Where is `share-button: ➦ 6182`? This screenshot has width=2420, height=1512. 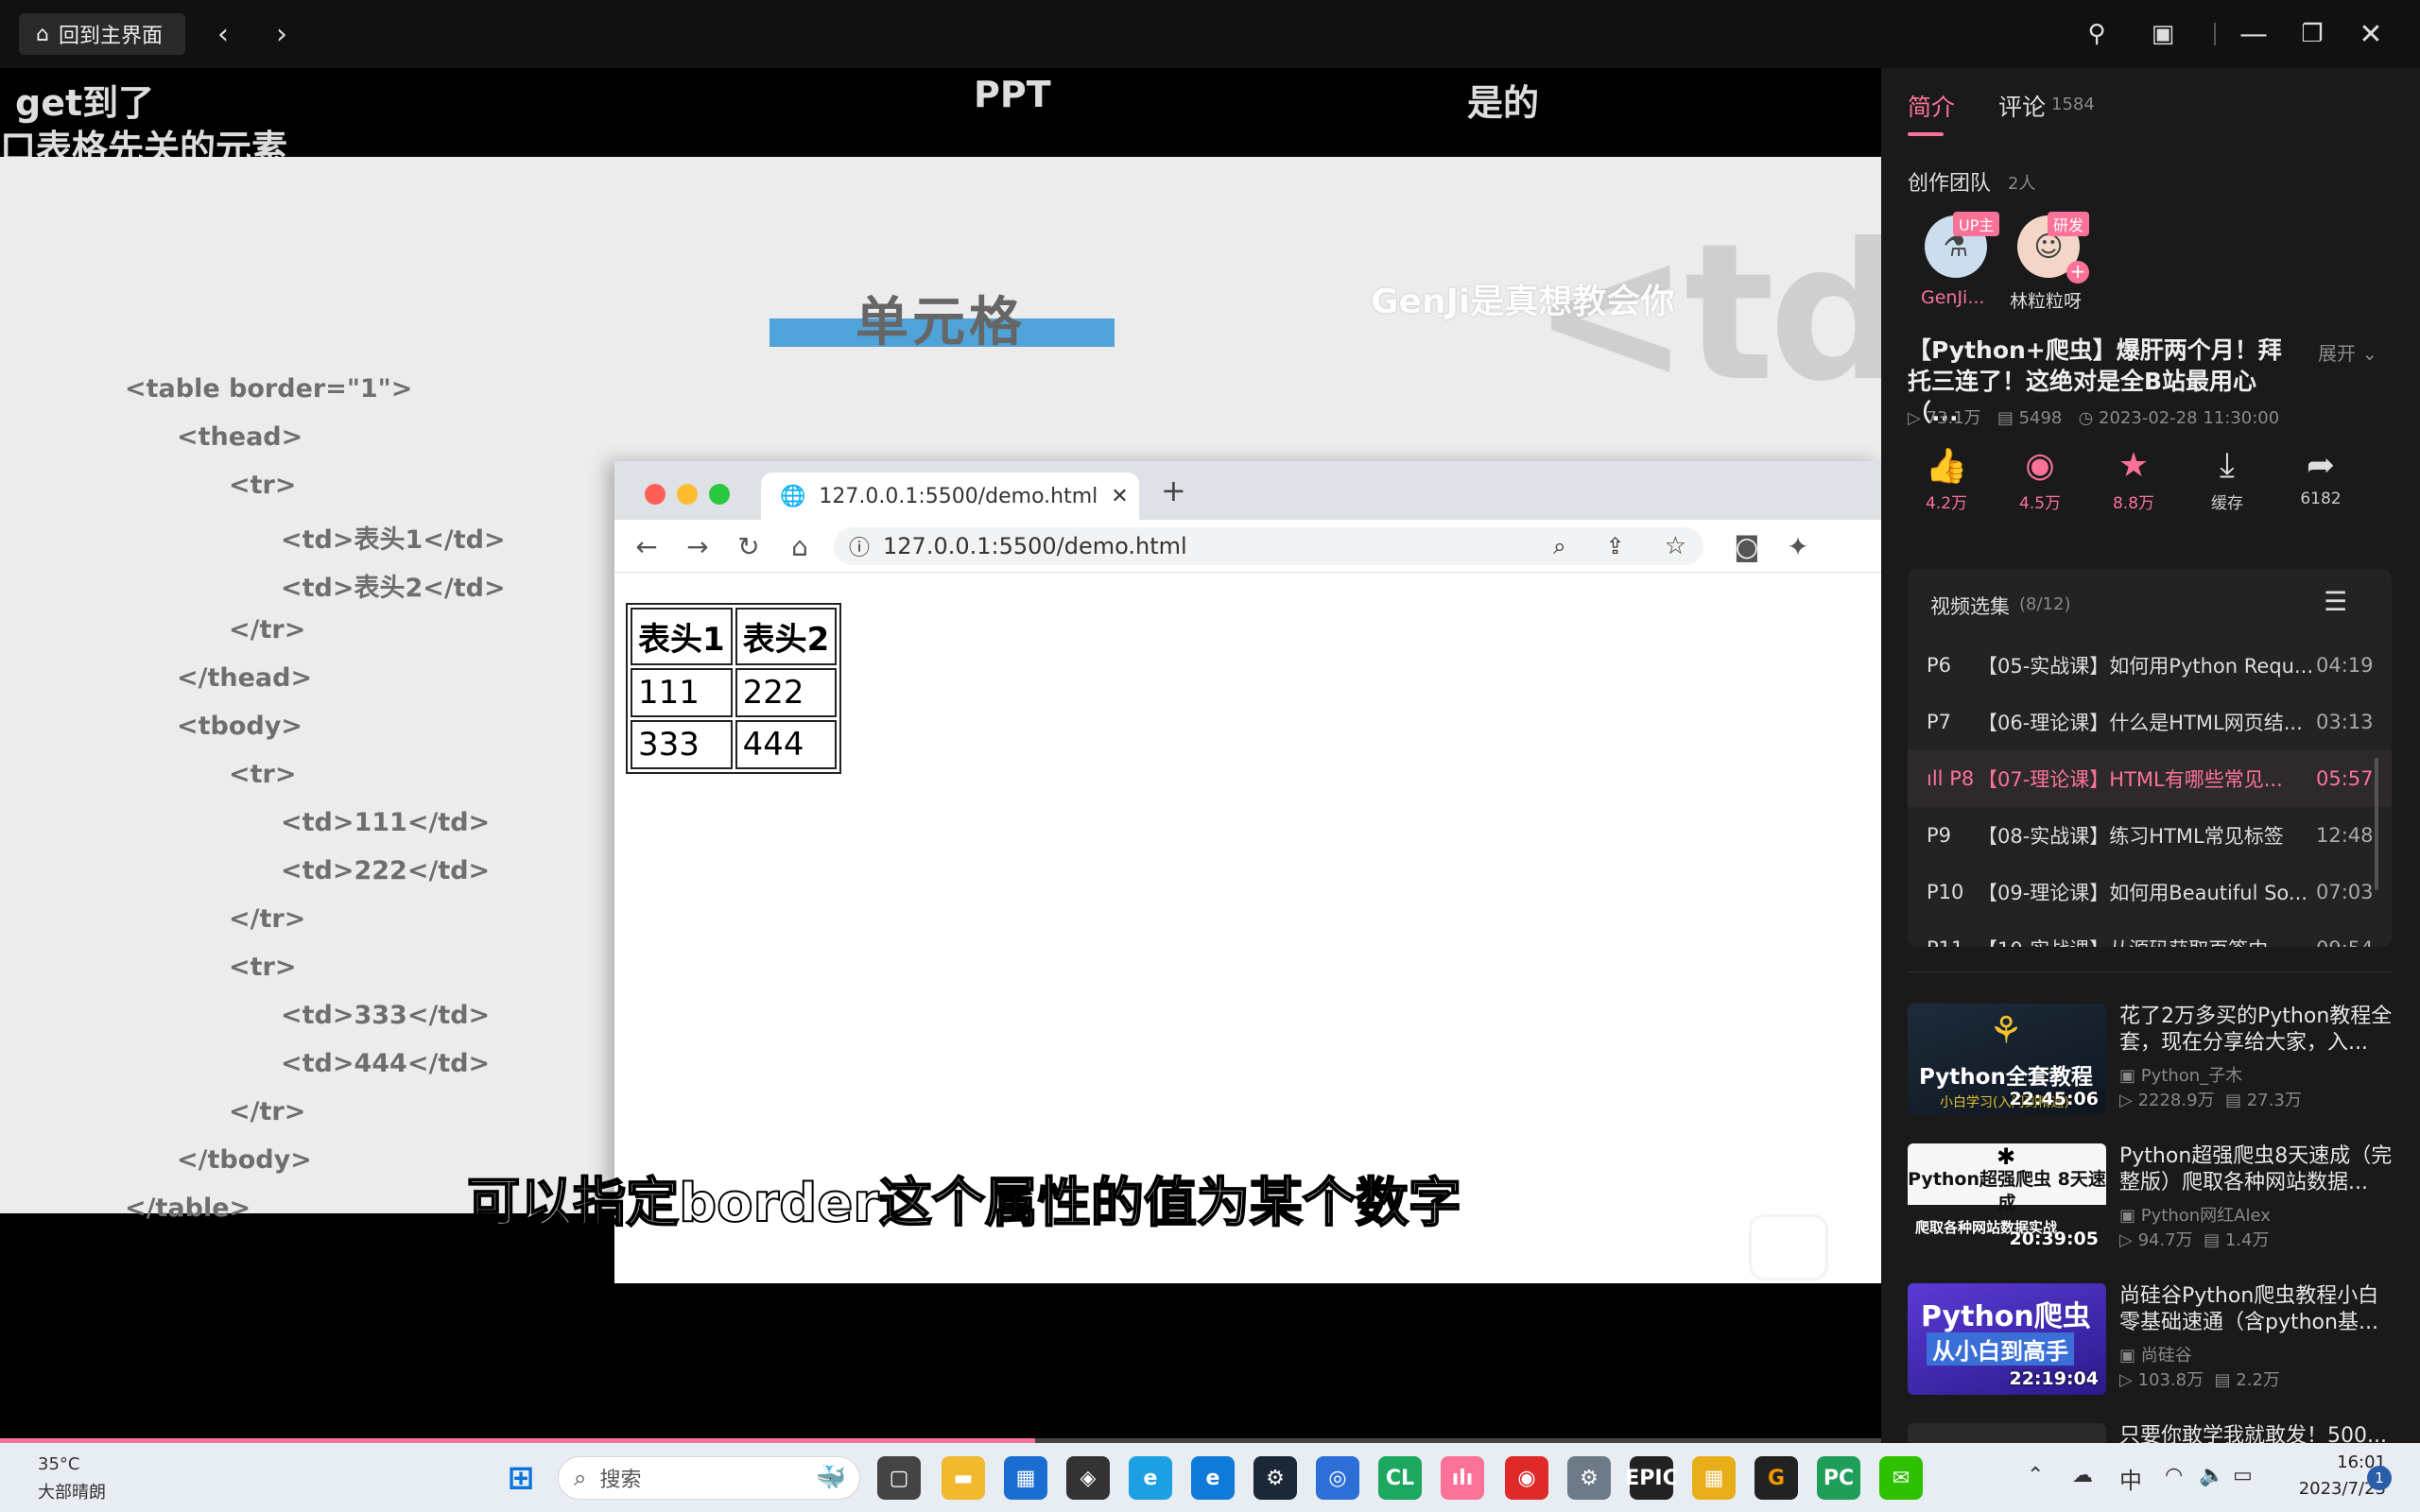 share-button: ➦ 6182 is located at coordinates (2320, 477).